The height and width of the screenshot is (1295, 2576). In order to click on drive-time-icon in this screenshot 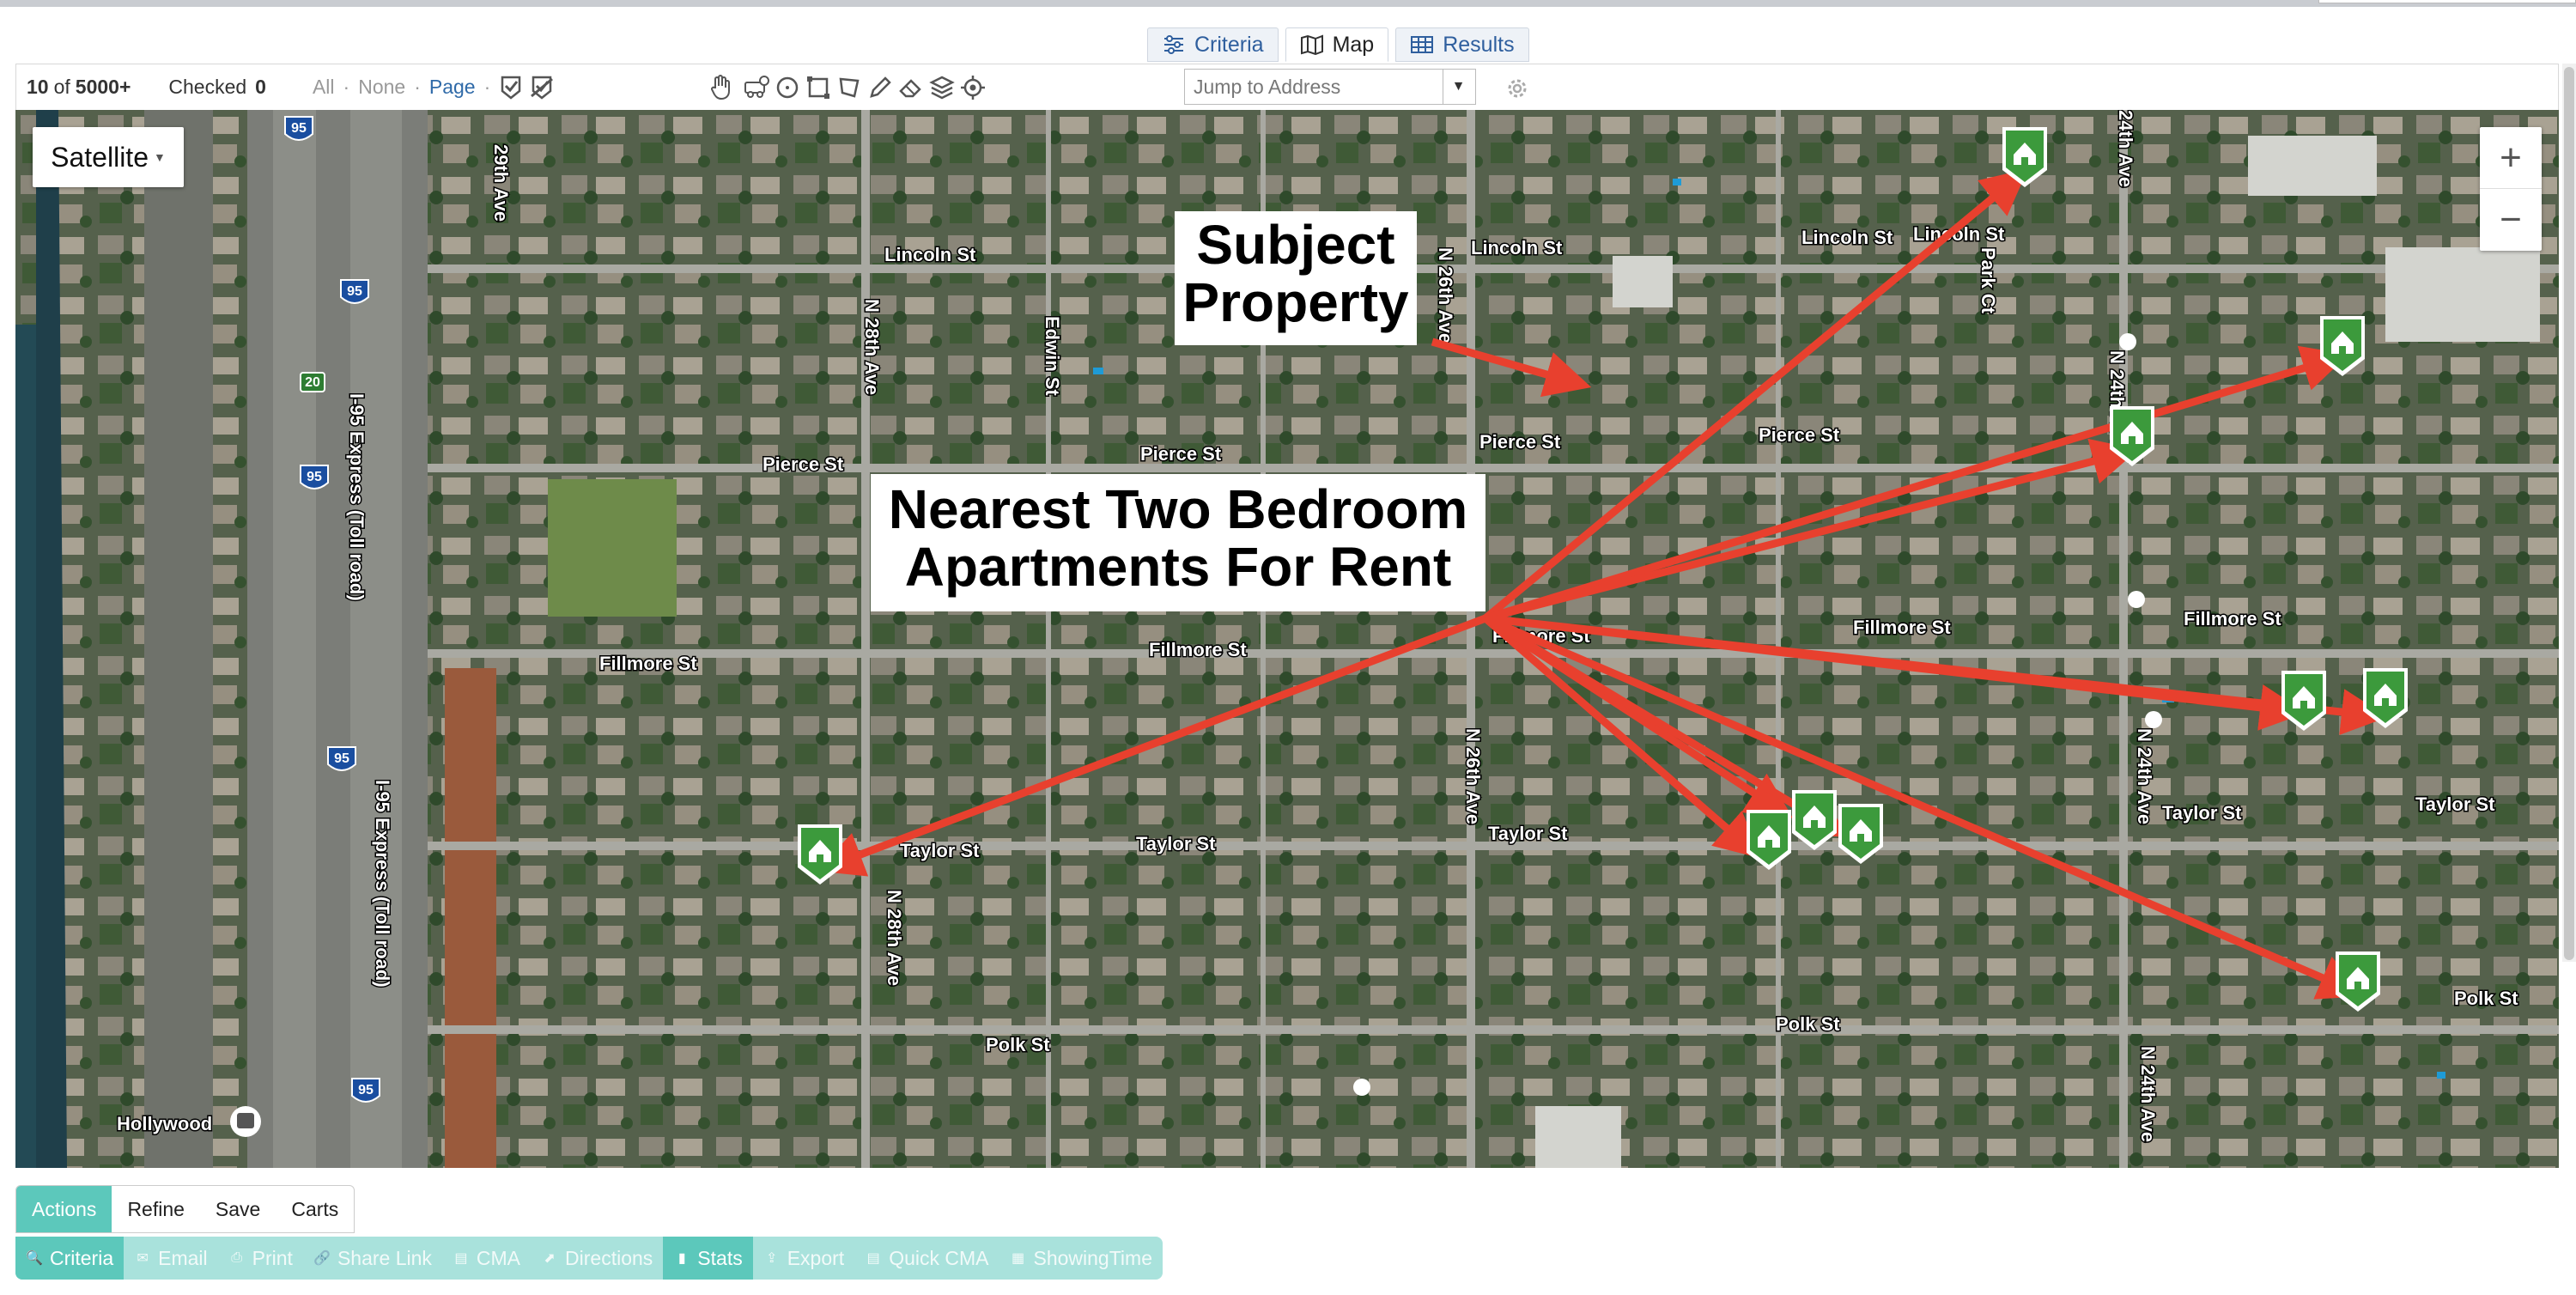, I will do `click(757, 87)`.